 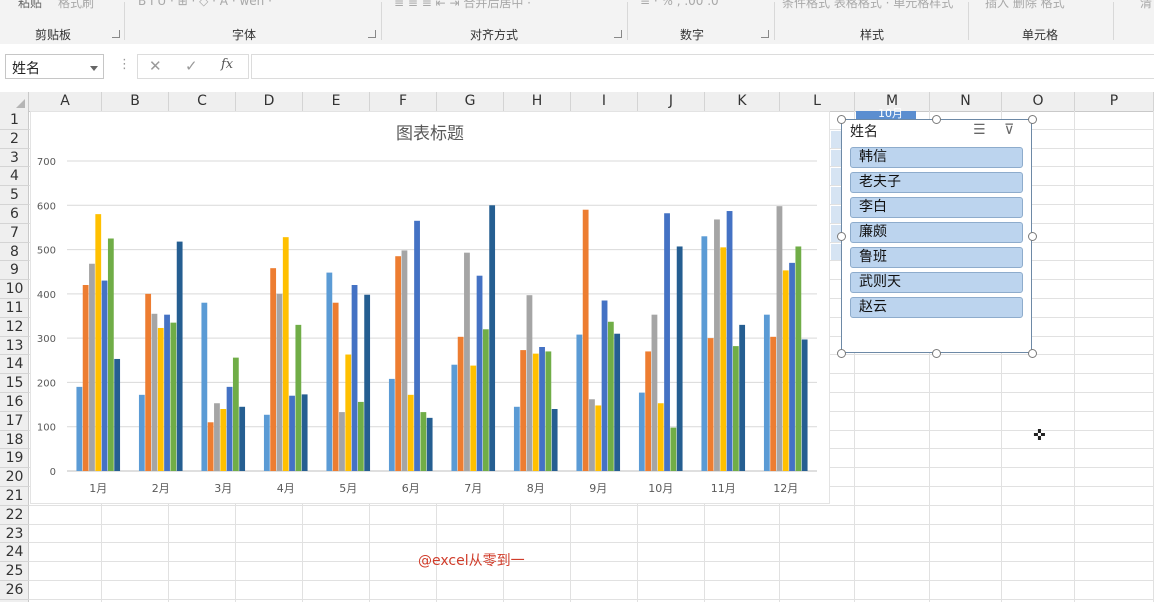 What do you see at coordinates (14, 365) in the screenshot?
I see `row-header-14: 14` at bounding box center [14, 365].